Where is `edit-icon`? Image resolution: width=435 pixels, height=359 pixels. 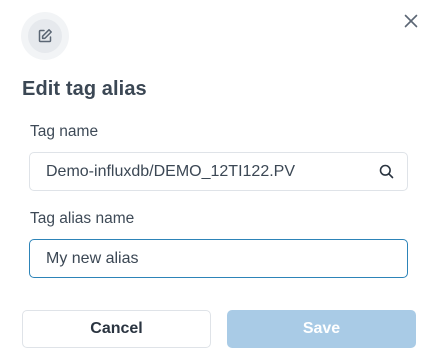 edit-icon is located at coordinates (45, 36).